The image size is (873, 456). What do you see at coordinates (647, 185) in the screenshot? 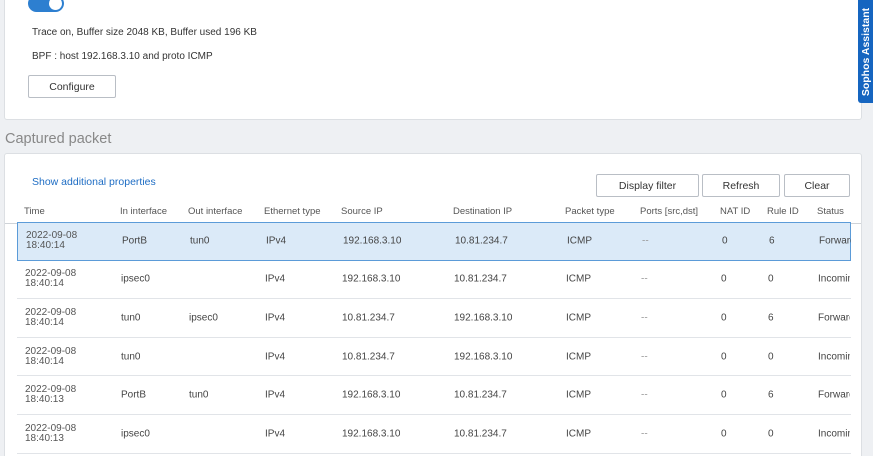
I see `display-filter-button: Display filter` at bounding box center [647, 185].